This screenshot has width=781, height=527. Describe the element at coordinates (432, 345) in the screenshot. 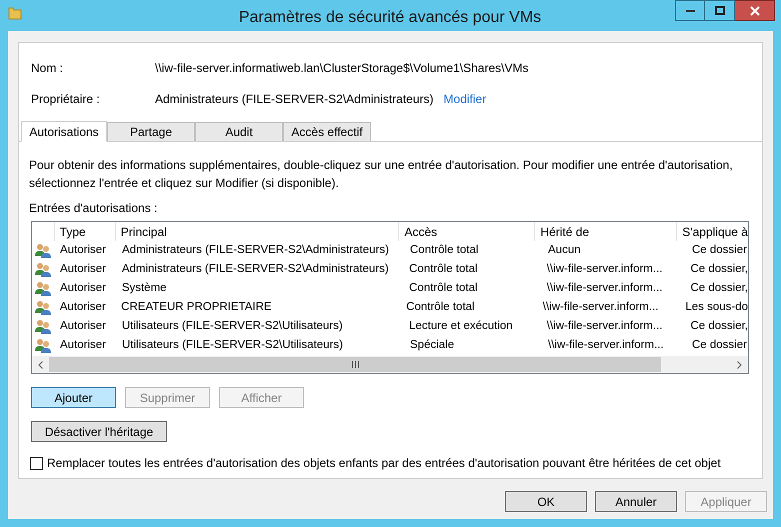

I see `table-cell-text: Spéciale` at that location.